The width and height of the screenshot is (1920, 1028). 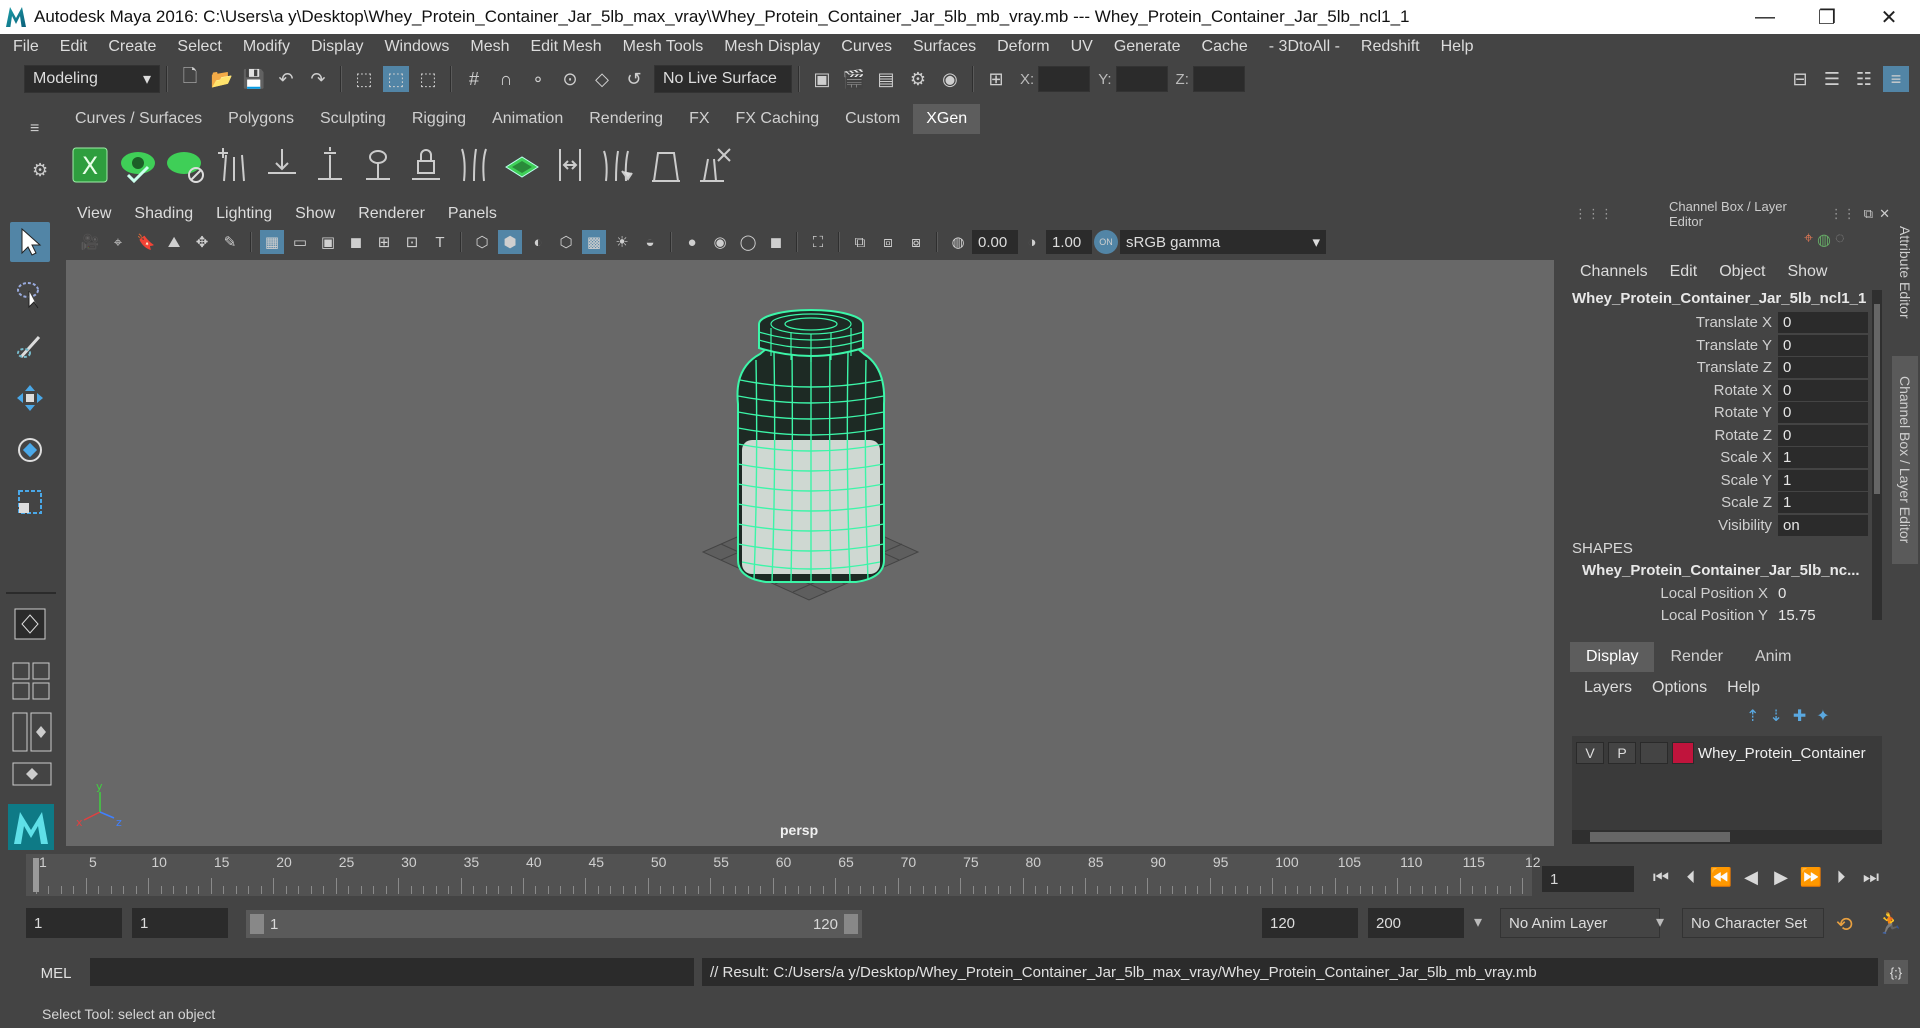 What do you see at coordinates (1782, 753) in the screenshot?
I see `layer-name: Whey_Protein_Container` at bounding box center [1782, 753].